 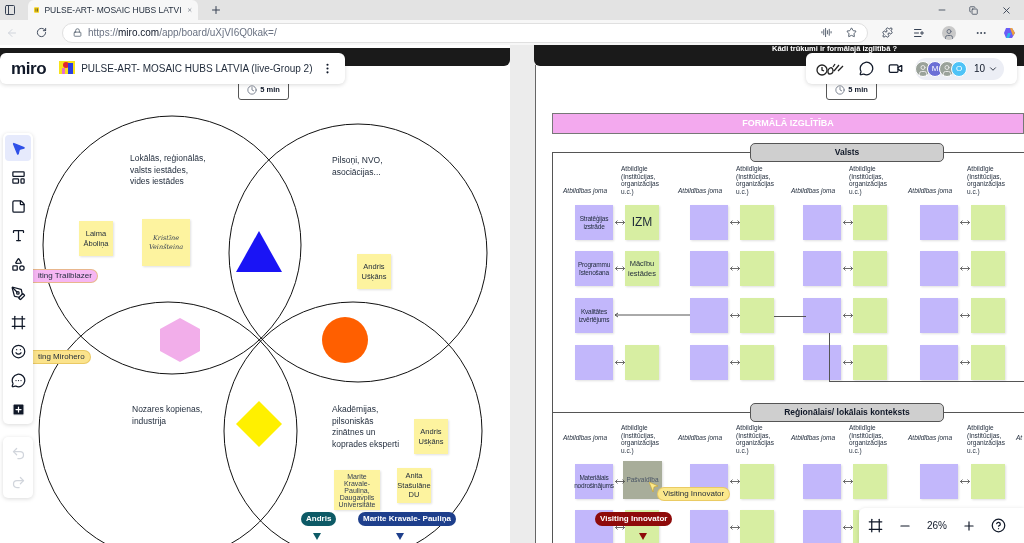 I want to click on shapes-icon, so click(x=18, y=264).